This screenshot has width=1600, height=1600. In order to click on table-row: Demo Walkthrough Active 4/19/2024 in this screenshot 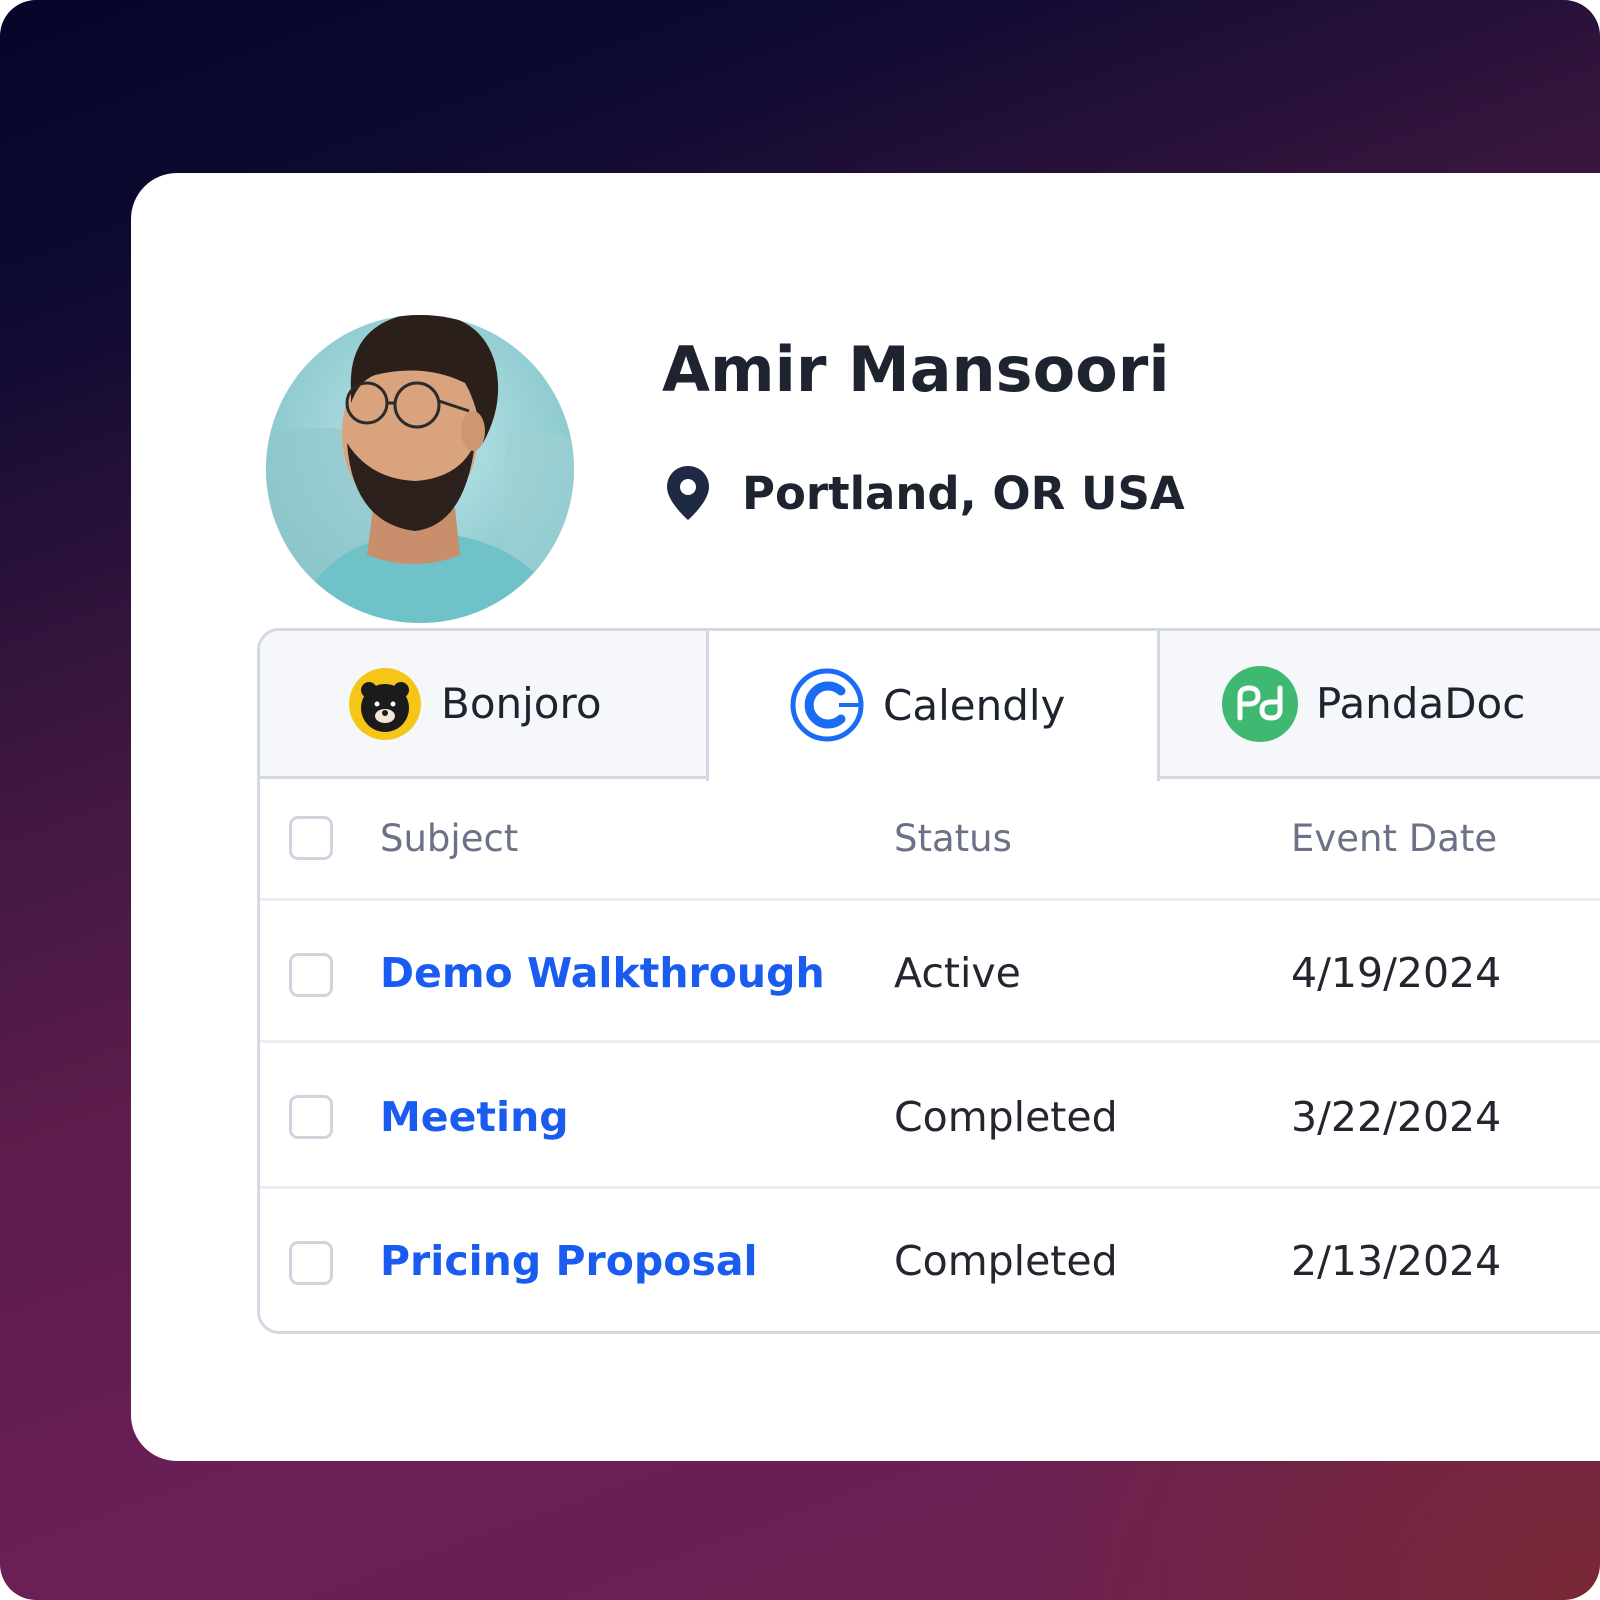, I will do `click(930, 972)`.